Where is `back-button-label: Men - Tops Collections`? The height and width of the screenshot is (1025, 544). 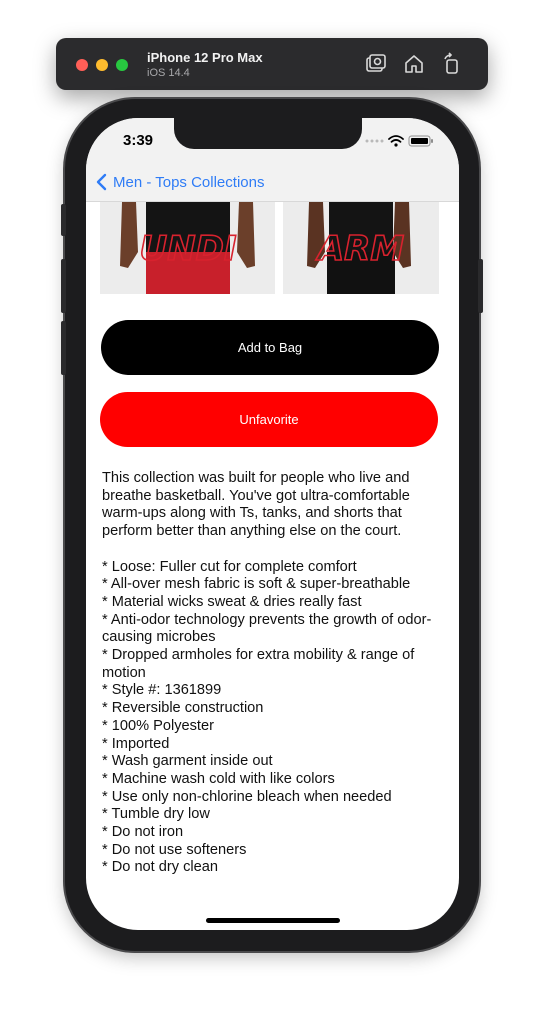
back-button-label: Men - Tops Collections is located at coordinates (189, 182).